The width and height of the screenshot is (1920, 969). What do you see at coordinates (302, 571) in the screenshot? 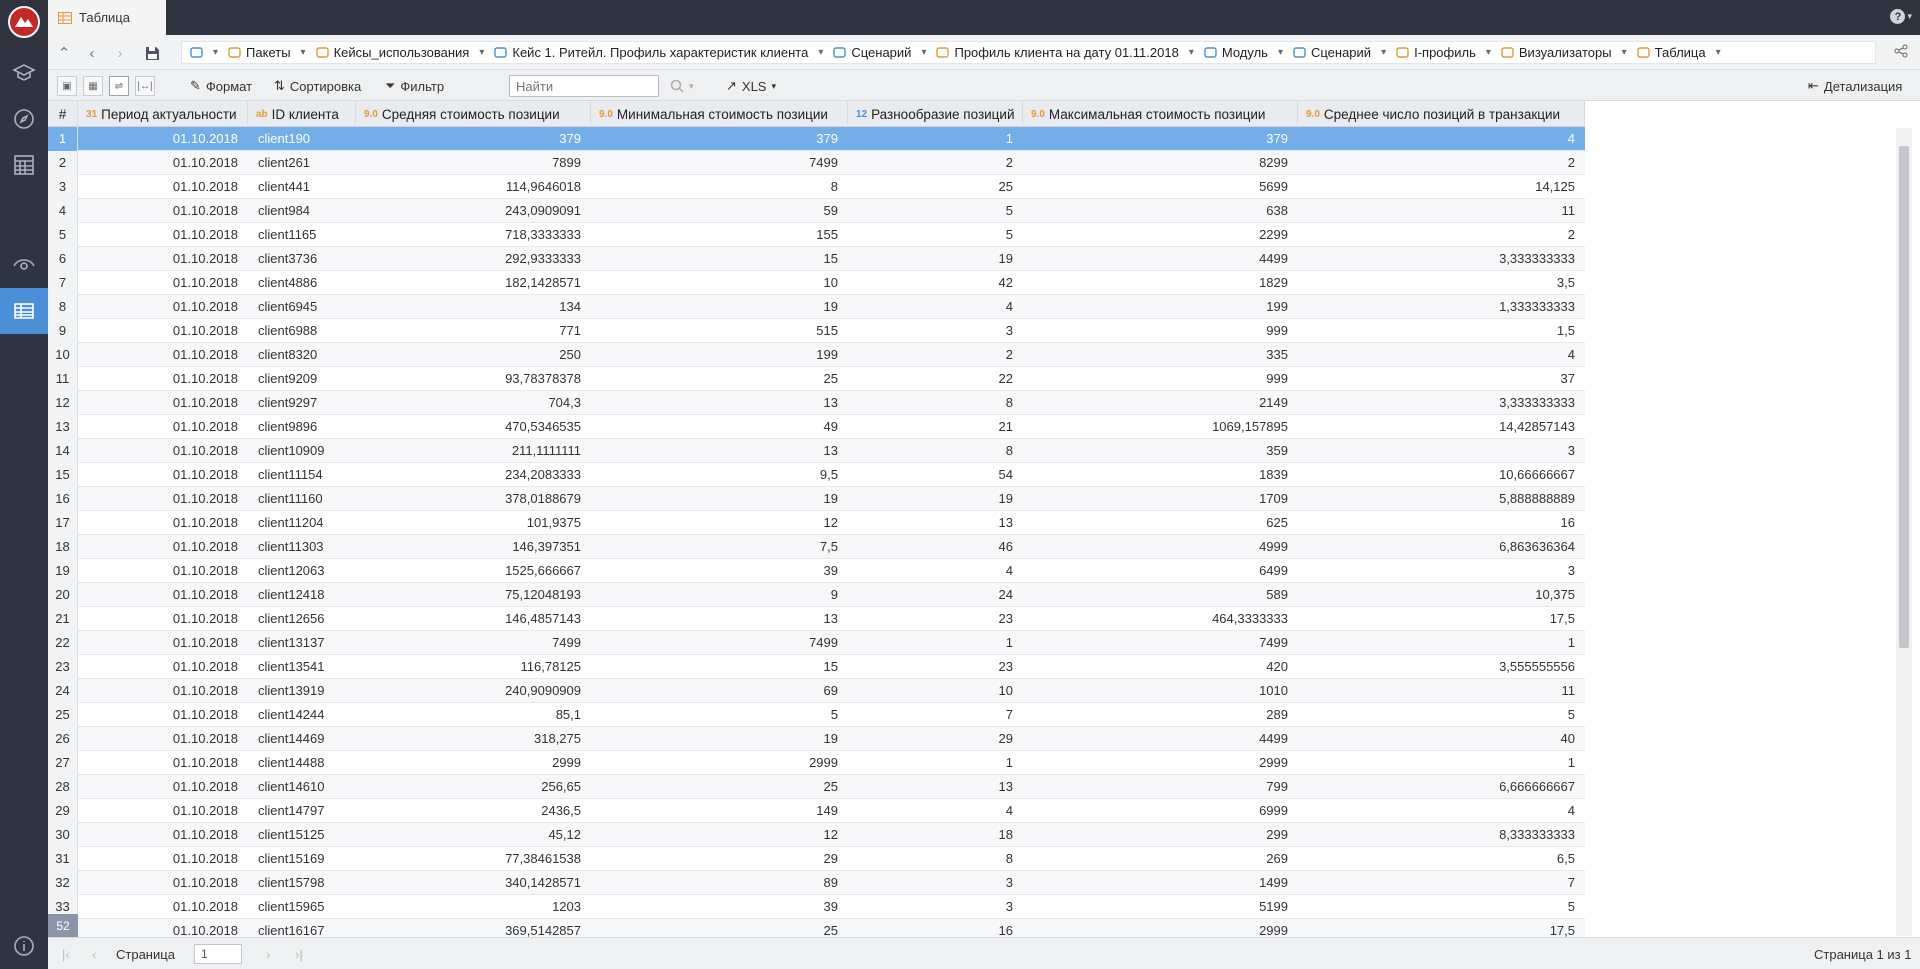
I see `table-cell: client12063` at bounding box center [302, 571].